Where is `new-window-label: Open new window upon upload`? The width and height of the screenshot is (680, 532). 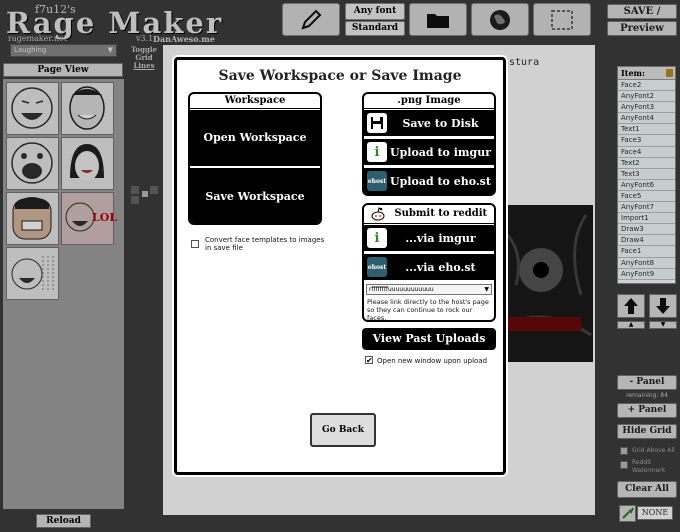
new-window-label: Open new window upon upload is located at coordinates (432, 361).